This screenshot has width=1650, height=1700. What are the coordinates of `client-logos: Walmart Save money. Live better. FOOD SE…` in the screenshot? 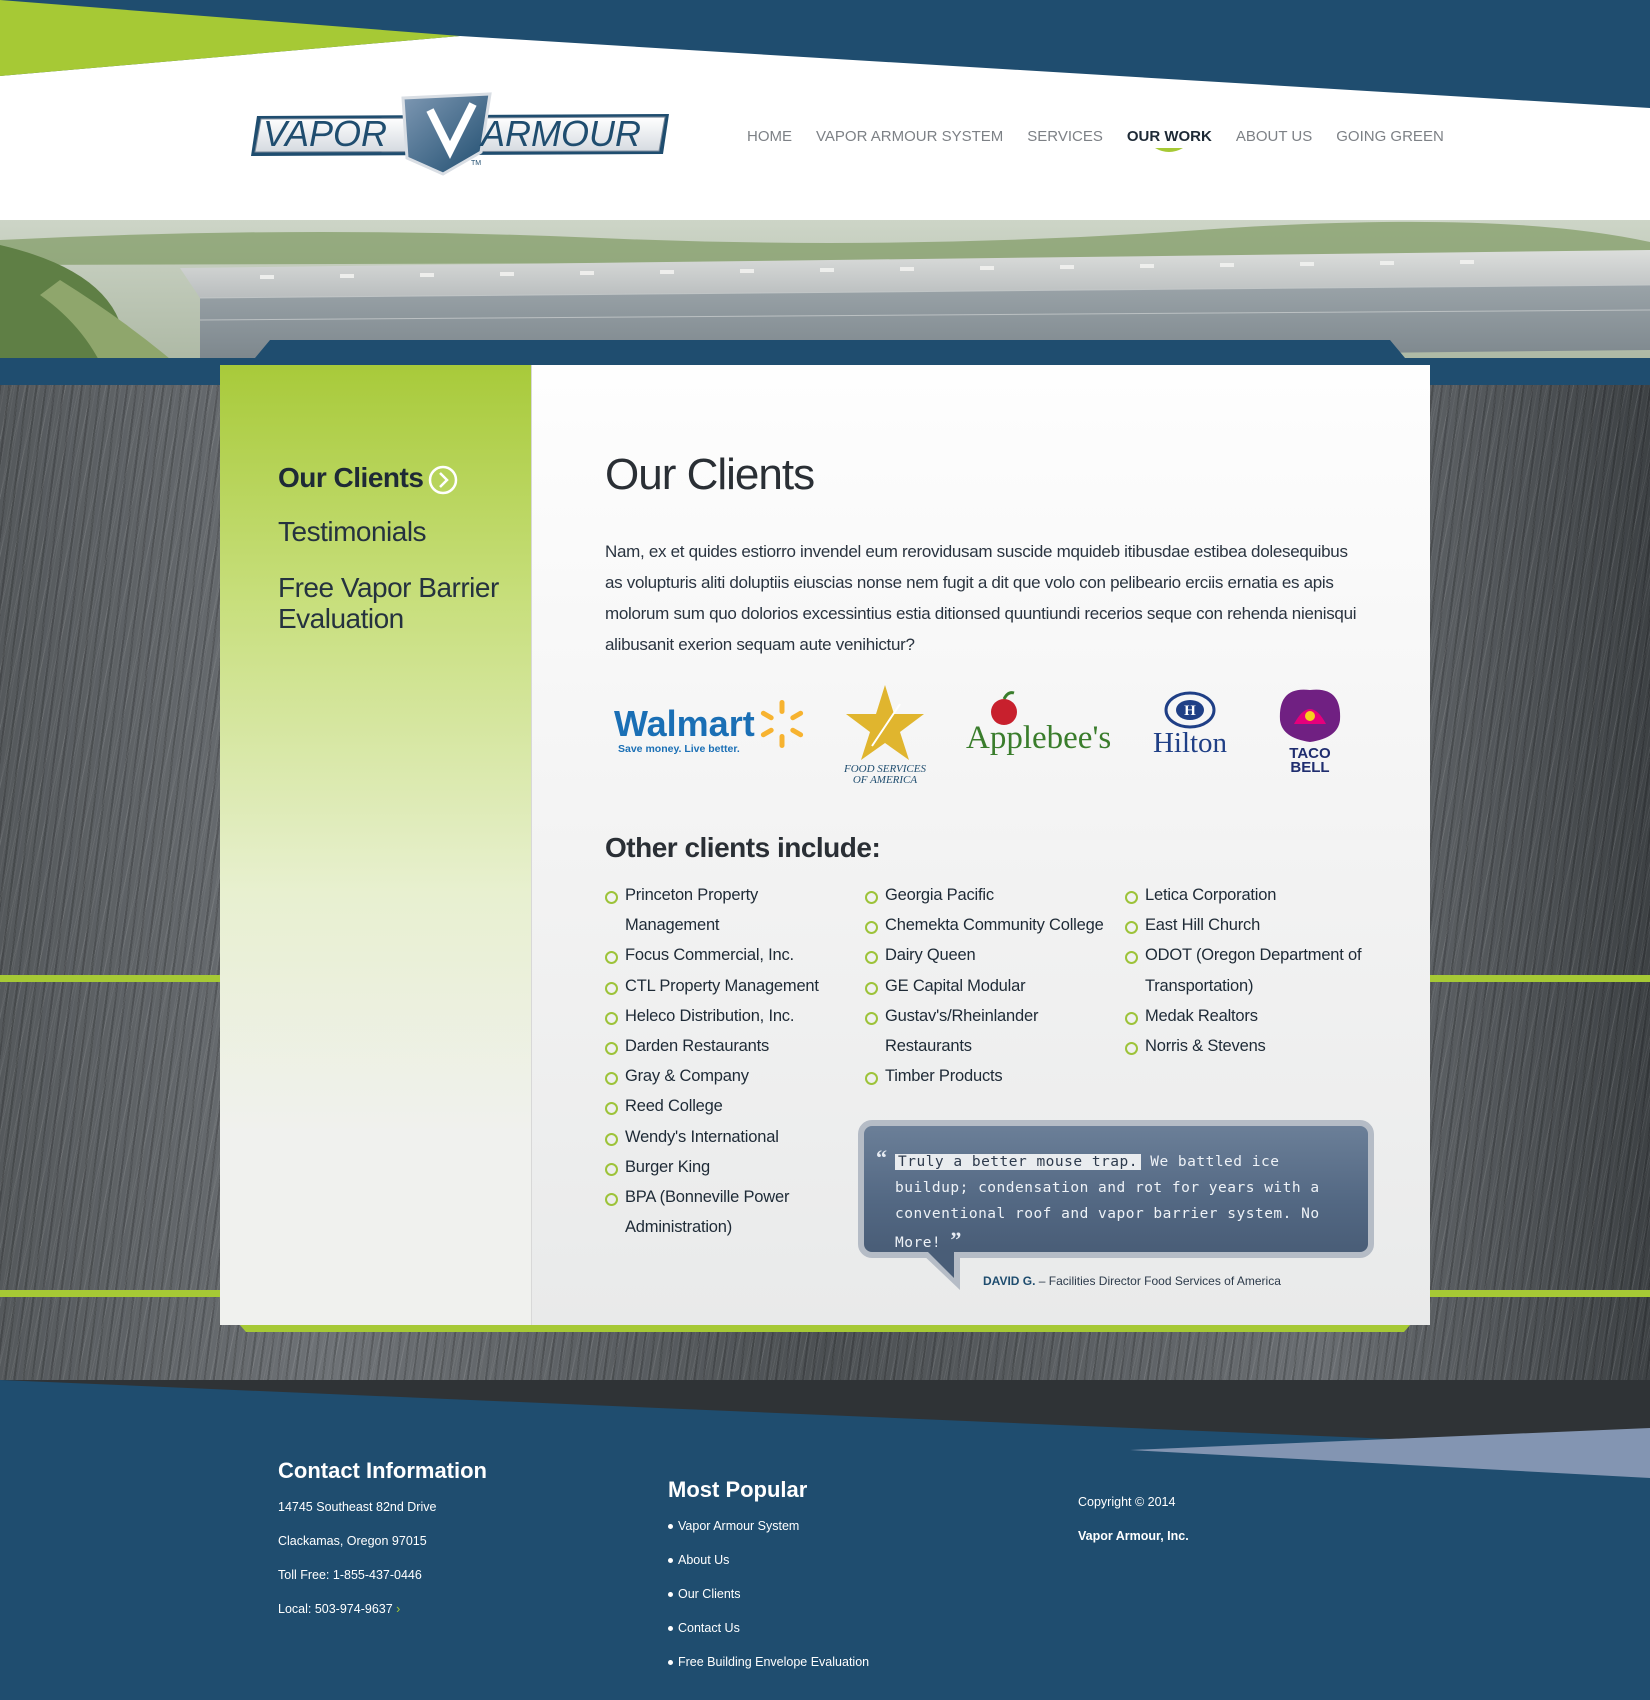 It's located at (977, 735).